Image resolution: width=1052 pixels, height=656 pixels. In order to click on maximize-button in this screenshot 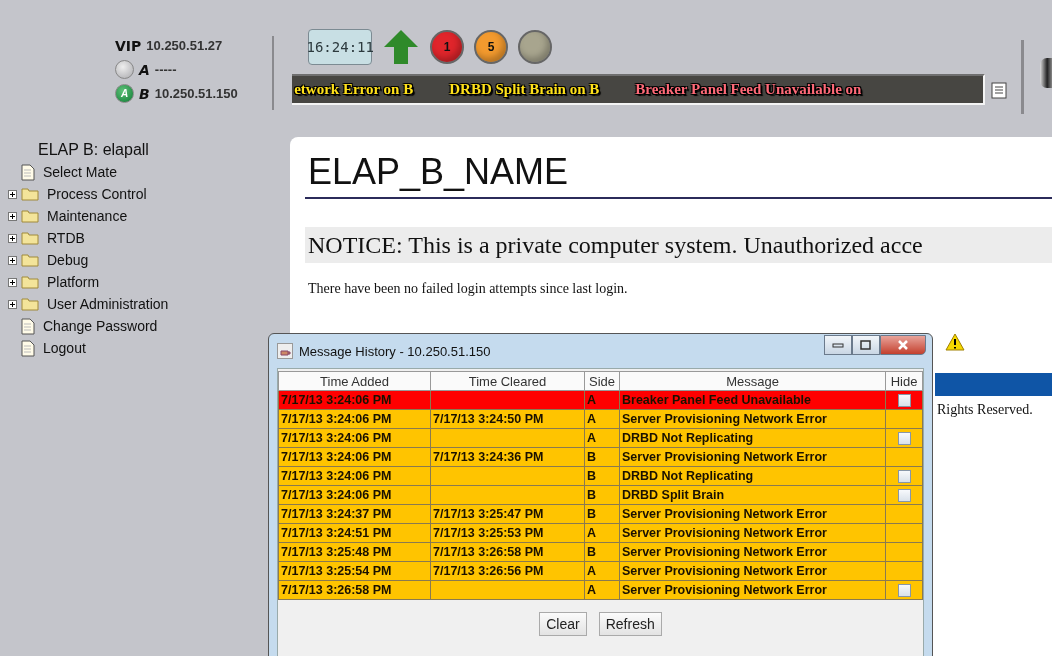, I will do `click(866, 345)`.